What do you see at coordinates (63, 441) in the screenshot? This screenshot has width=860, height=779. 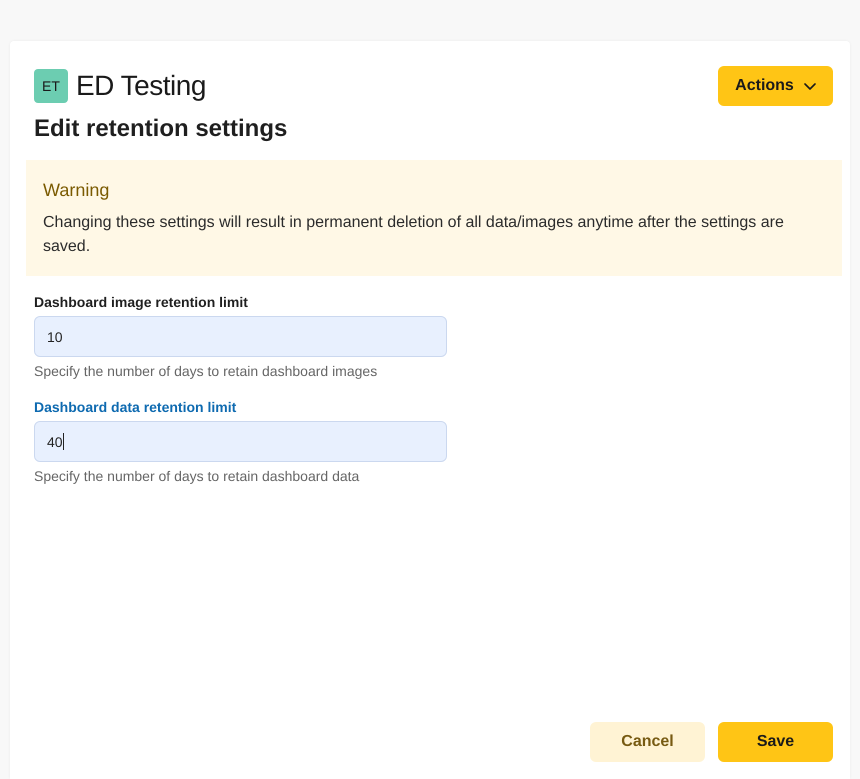 I see `text-cursor-icon` at bounding box center [63, 441].